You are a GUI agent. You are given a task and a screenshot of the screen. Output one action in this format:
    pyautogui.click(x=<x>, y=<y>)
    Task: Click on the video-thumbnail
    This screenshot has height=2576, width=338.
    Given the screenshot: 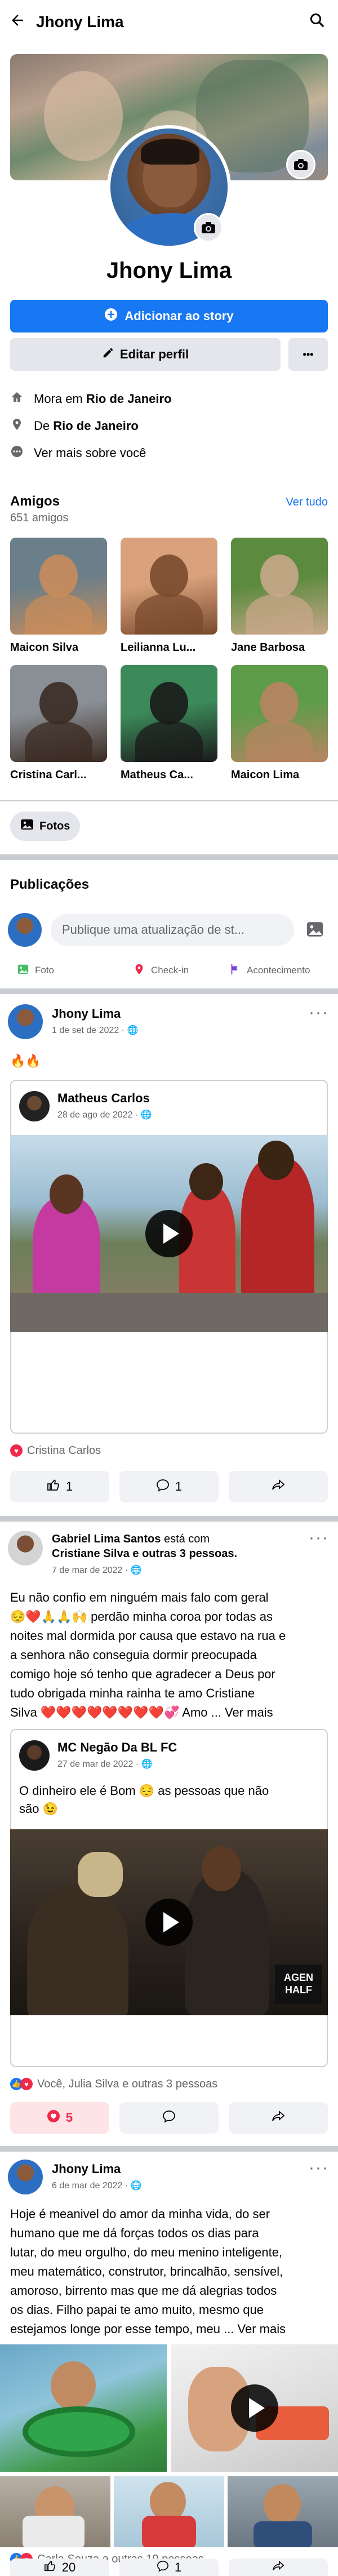 What is the action you would take?
    pyautogui.click(x=169, y=1234)
    